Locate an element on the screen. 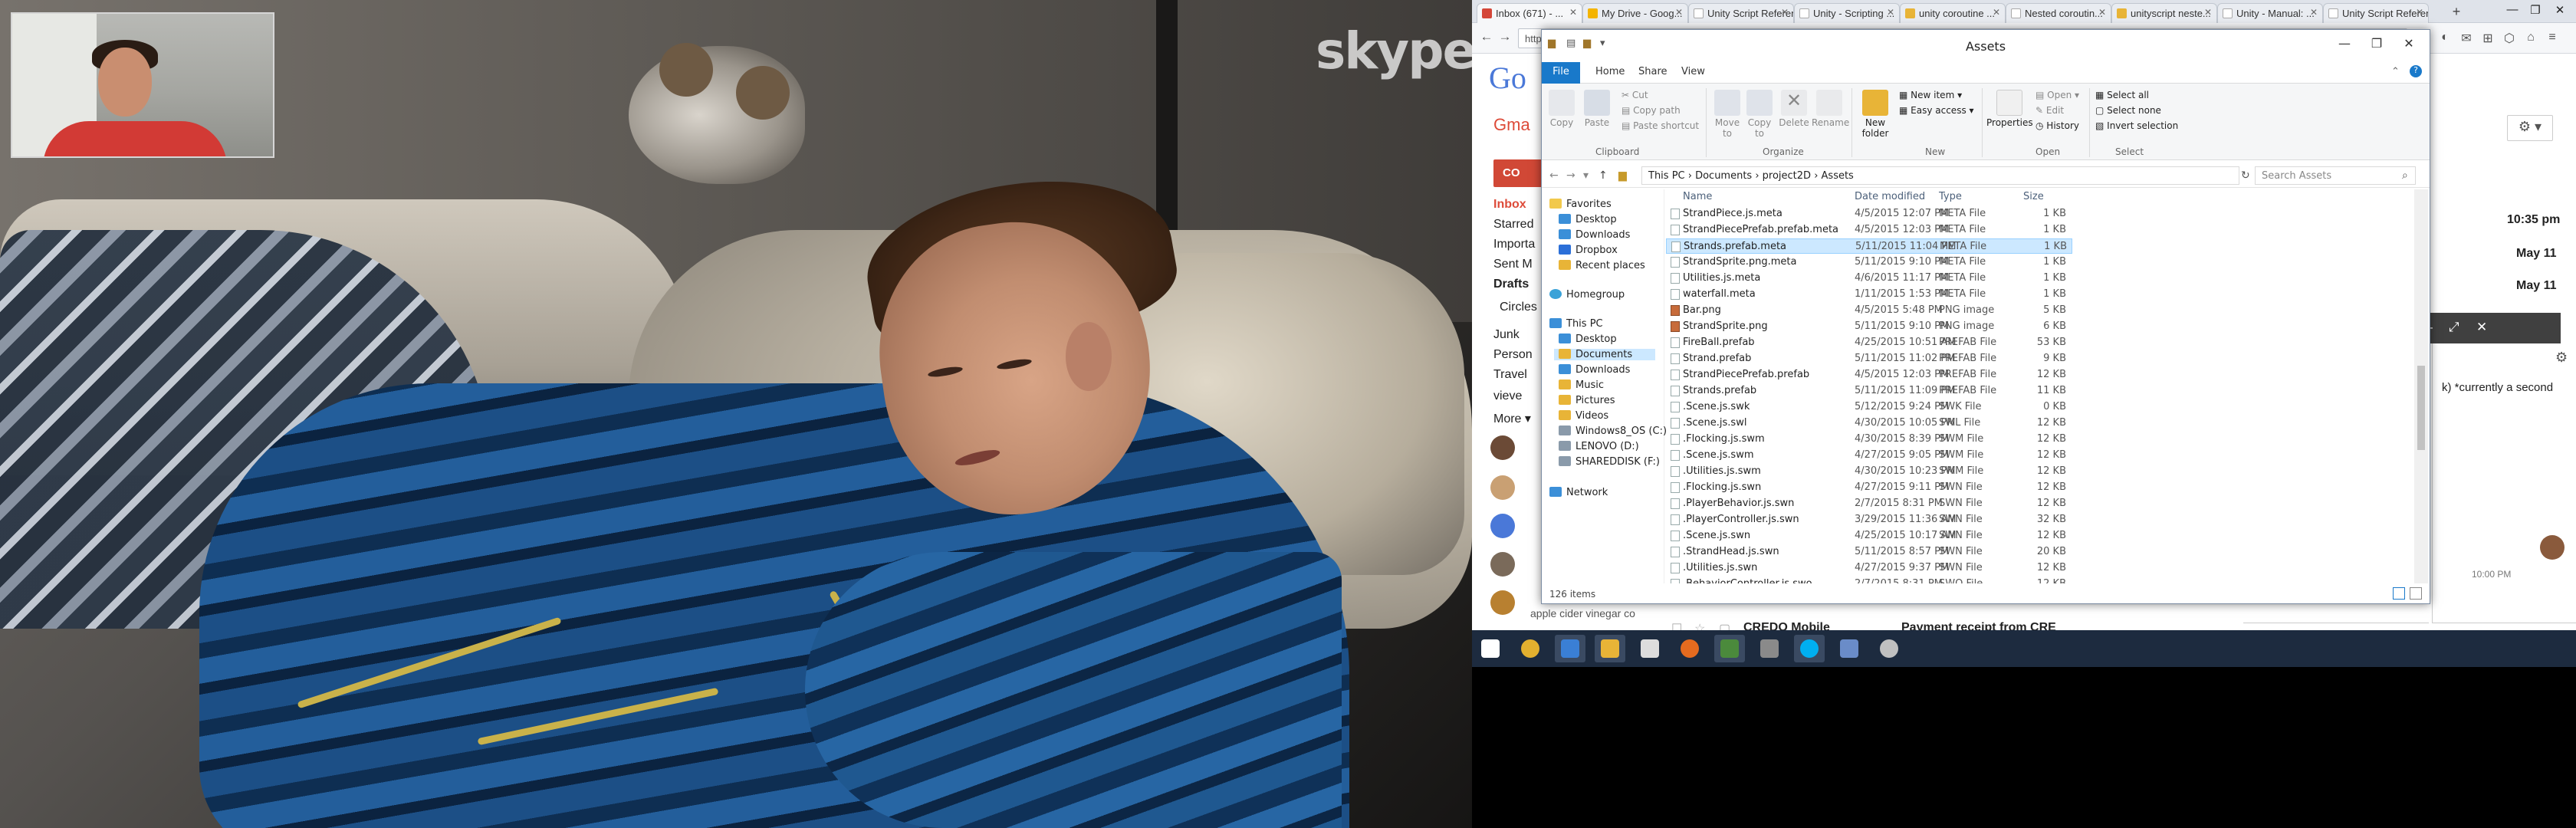 This screenshot has height=828, width=2576. nav-recent-places: Recent places is located at coordinates (1602, 265).